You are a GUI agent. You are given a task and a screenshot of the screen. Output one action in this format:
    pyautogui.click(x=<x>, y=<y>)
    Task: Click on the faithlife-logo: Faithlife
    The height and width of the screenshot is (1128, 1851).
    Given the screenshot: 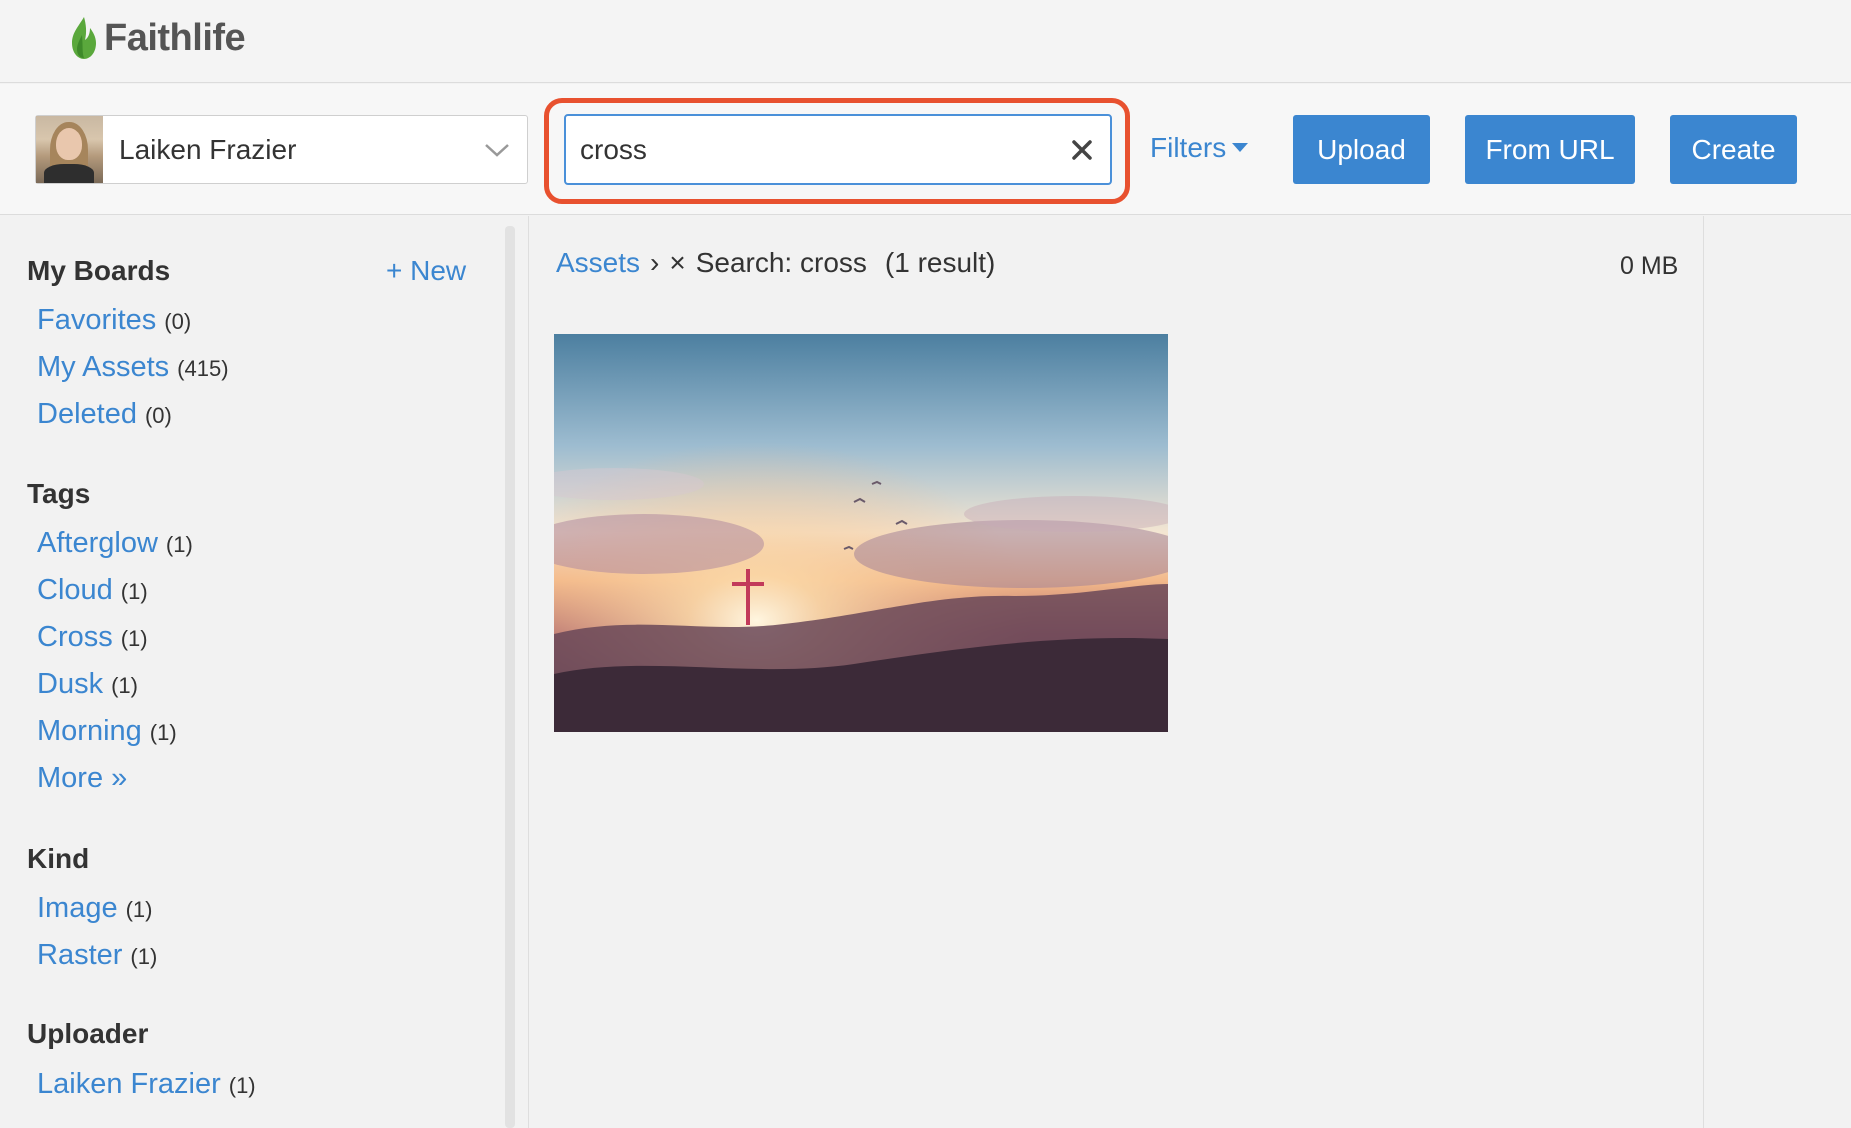 What is the action you would take?
    pyautogui.click(x=157, y=38)
    